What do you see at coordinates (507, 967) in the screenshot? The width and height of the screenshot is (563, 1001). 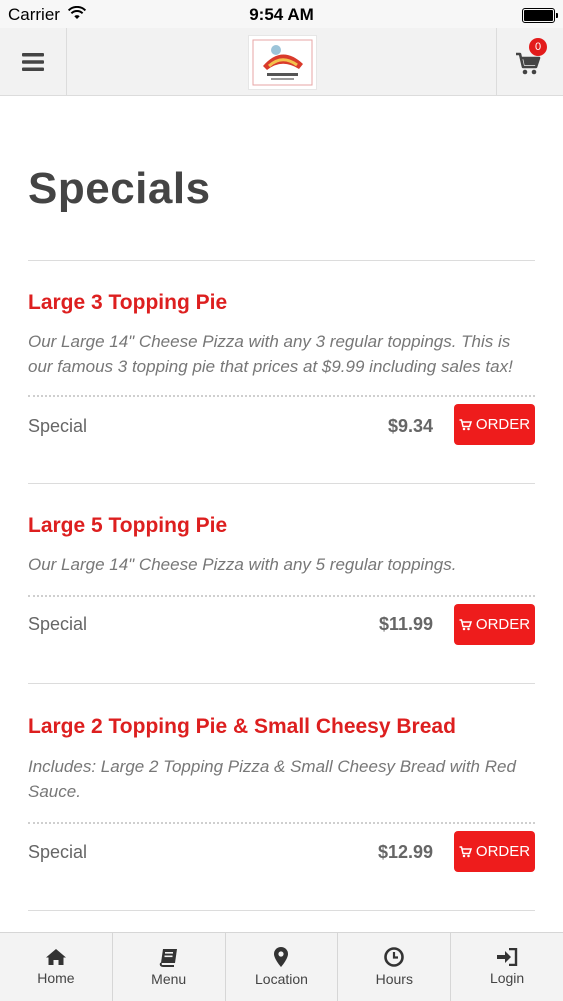 I see `nav-login: Login` at bounding box center [507, 967].